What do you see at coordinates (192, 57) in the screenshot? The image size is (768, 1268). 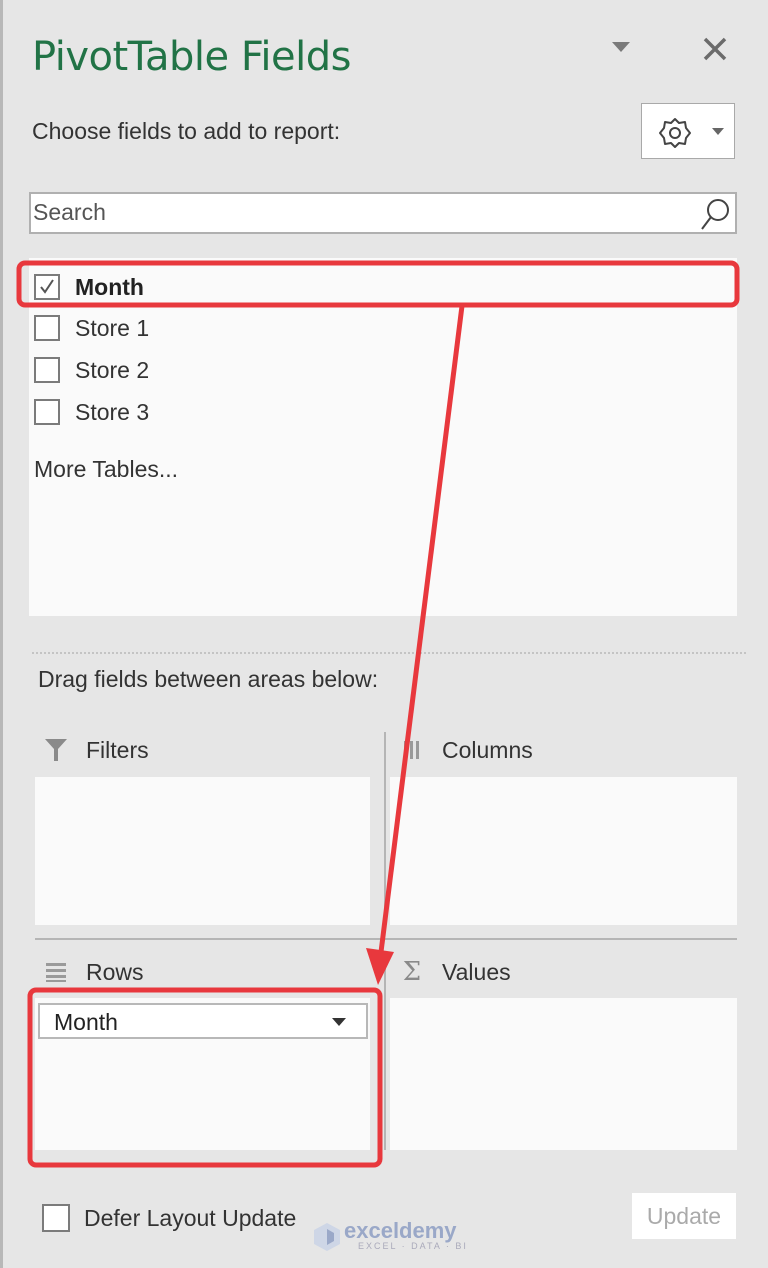 I see `panel-title: PivotTable Fields` at bounding box center [192, 57].